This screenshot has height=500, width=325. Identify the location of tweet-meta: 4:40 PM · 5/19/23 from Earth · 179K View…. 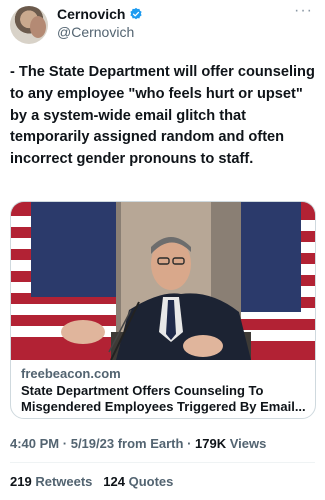
(138, 443).